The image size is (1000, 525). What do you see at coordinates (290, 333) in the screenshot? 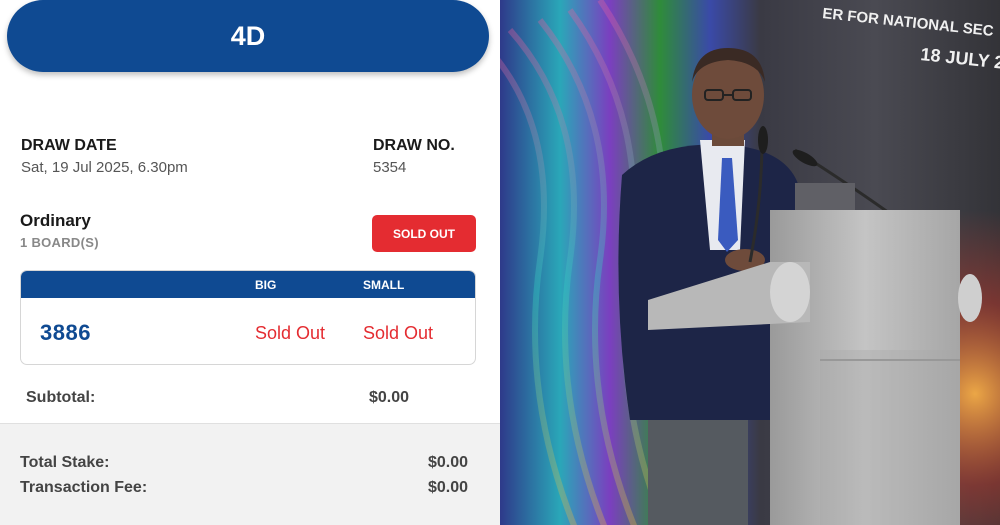
I see `big-status: Sold Out` at bounding box center [290, 333].